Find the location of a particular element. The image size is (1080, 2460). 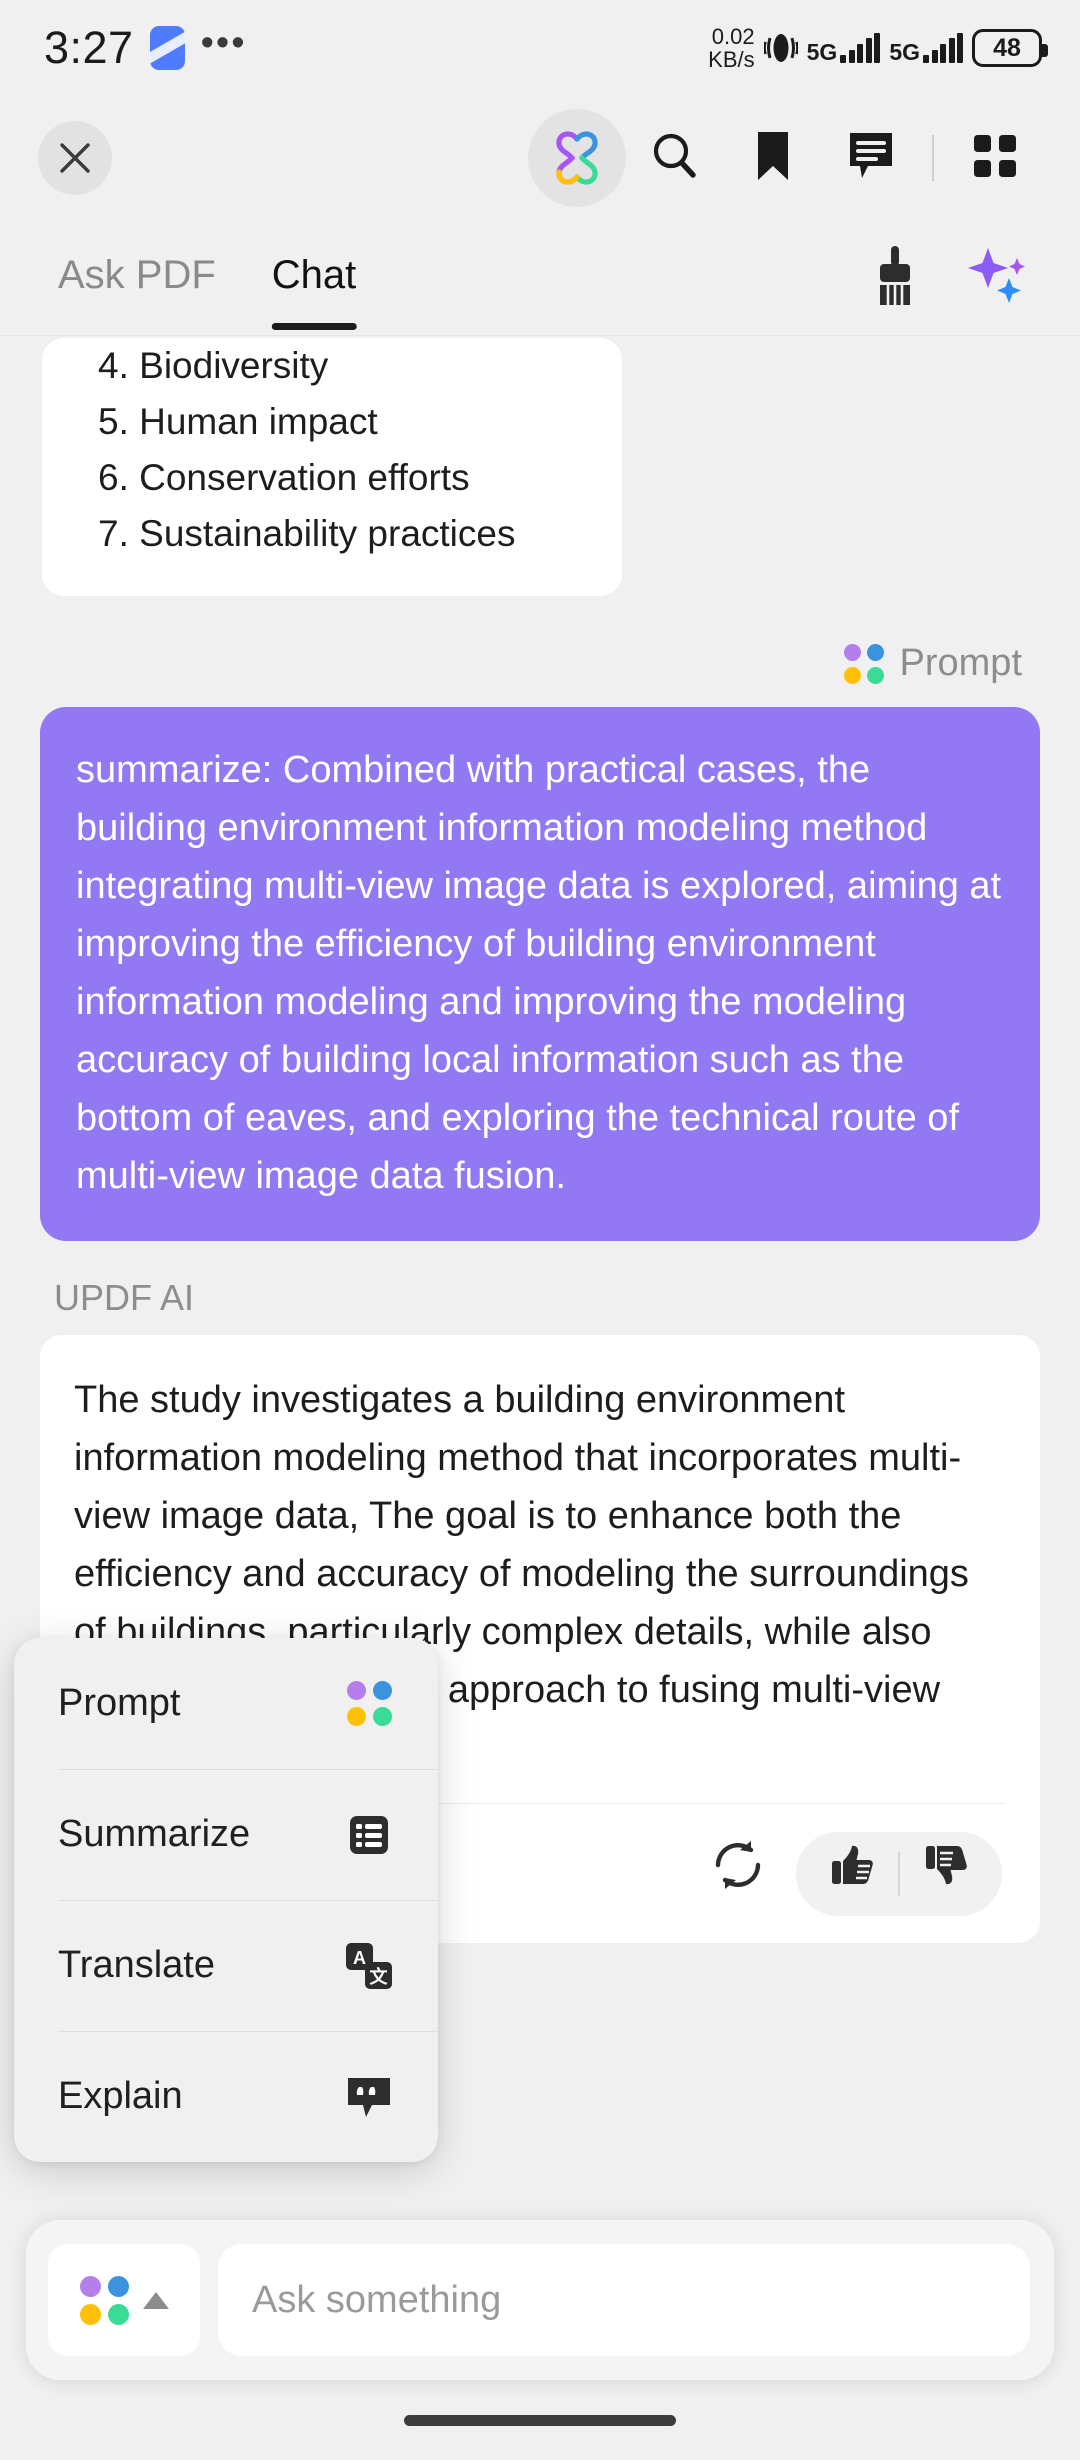

caret-up-icon is located at coordinates (155, 2300).